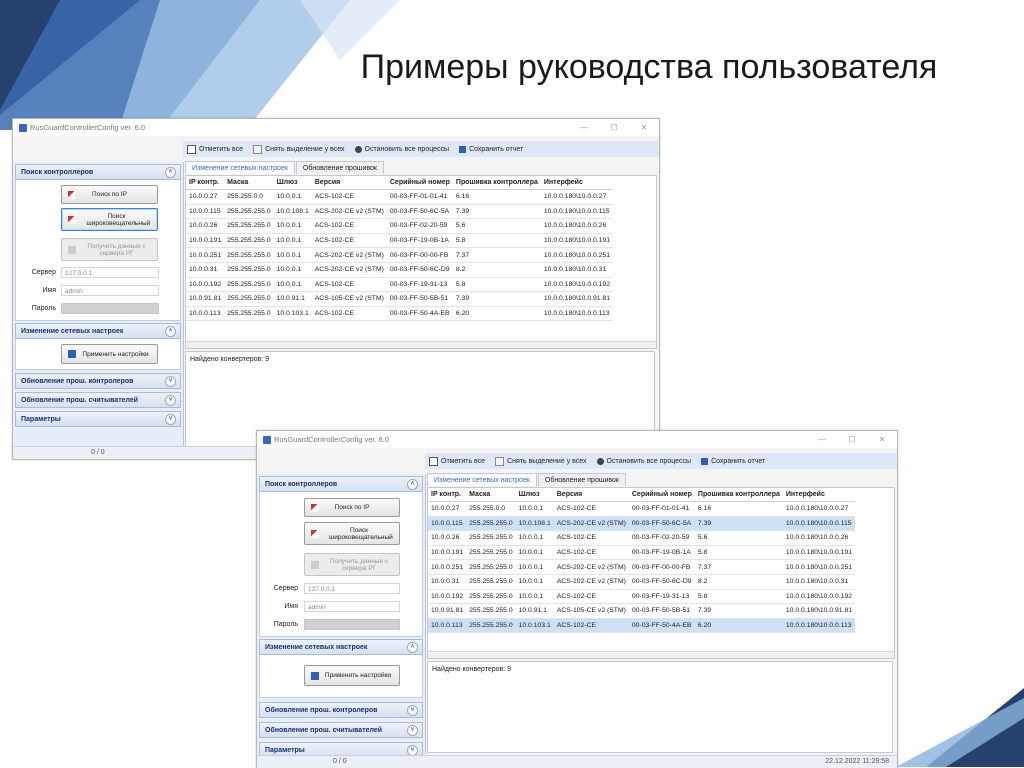  Describe the element at coordinates (649, 461) in the screenshot. I see `stop-all-label: Остановить все процессы` at that location.